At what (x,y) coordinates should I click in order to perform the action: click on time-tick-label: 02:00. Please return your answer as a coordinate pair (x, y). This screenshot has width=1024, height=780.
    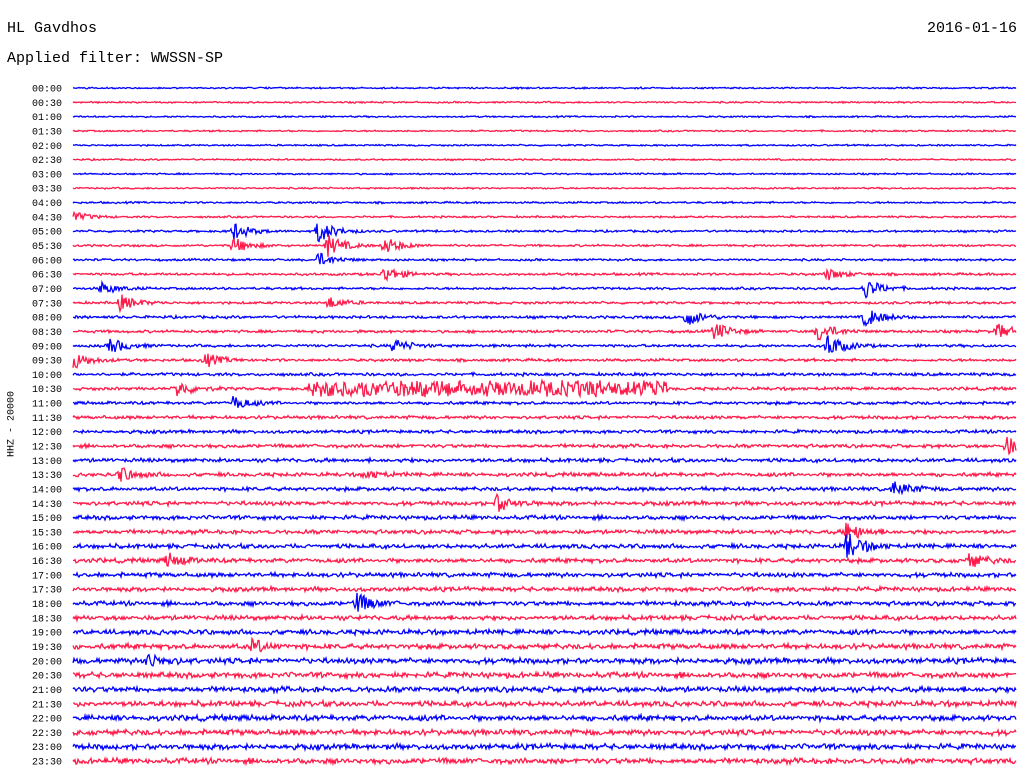
    Looking at the image, I should click on (47, 147).